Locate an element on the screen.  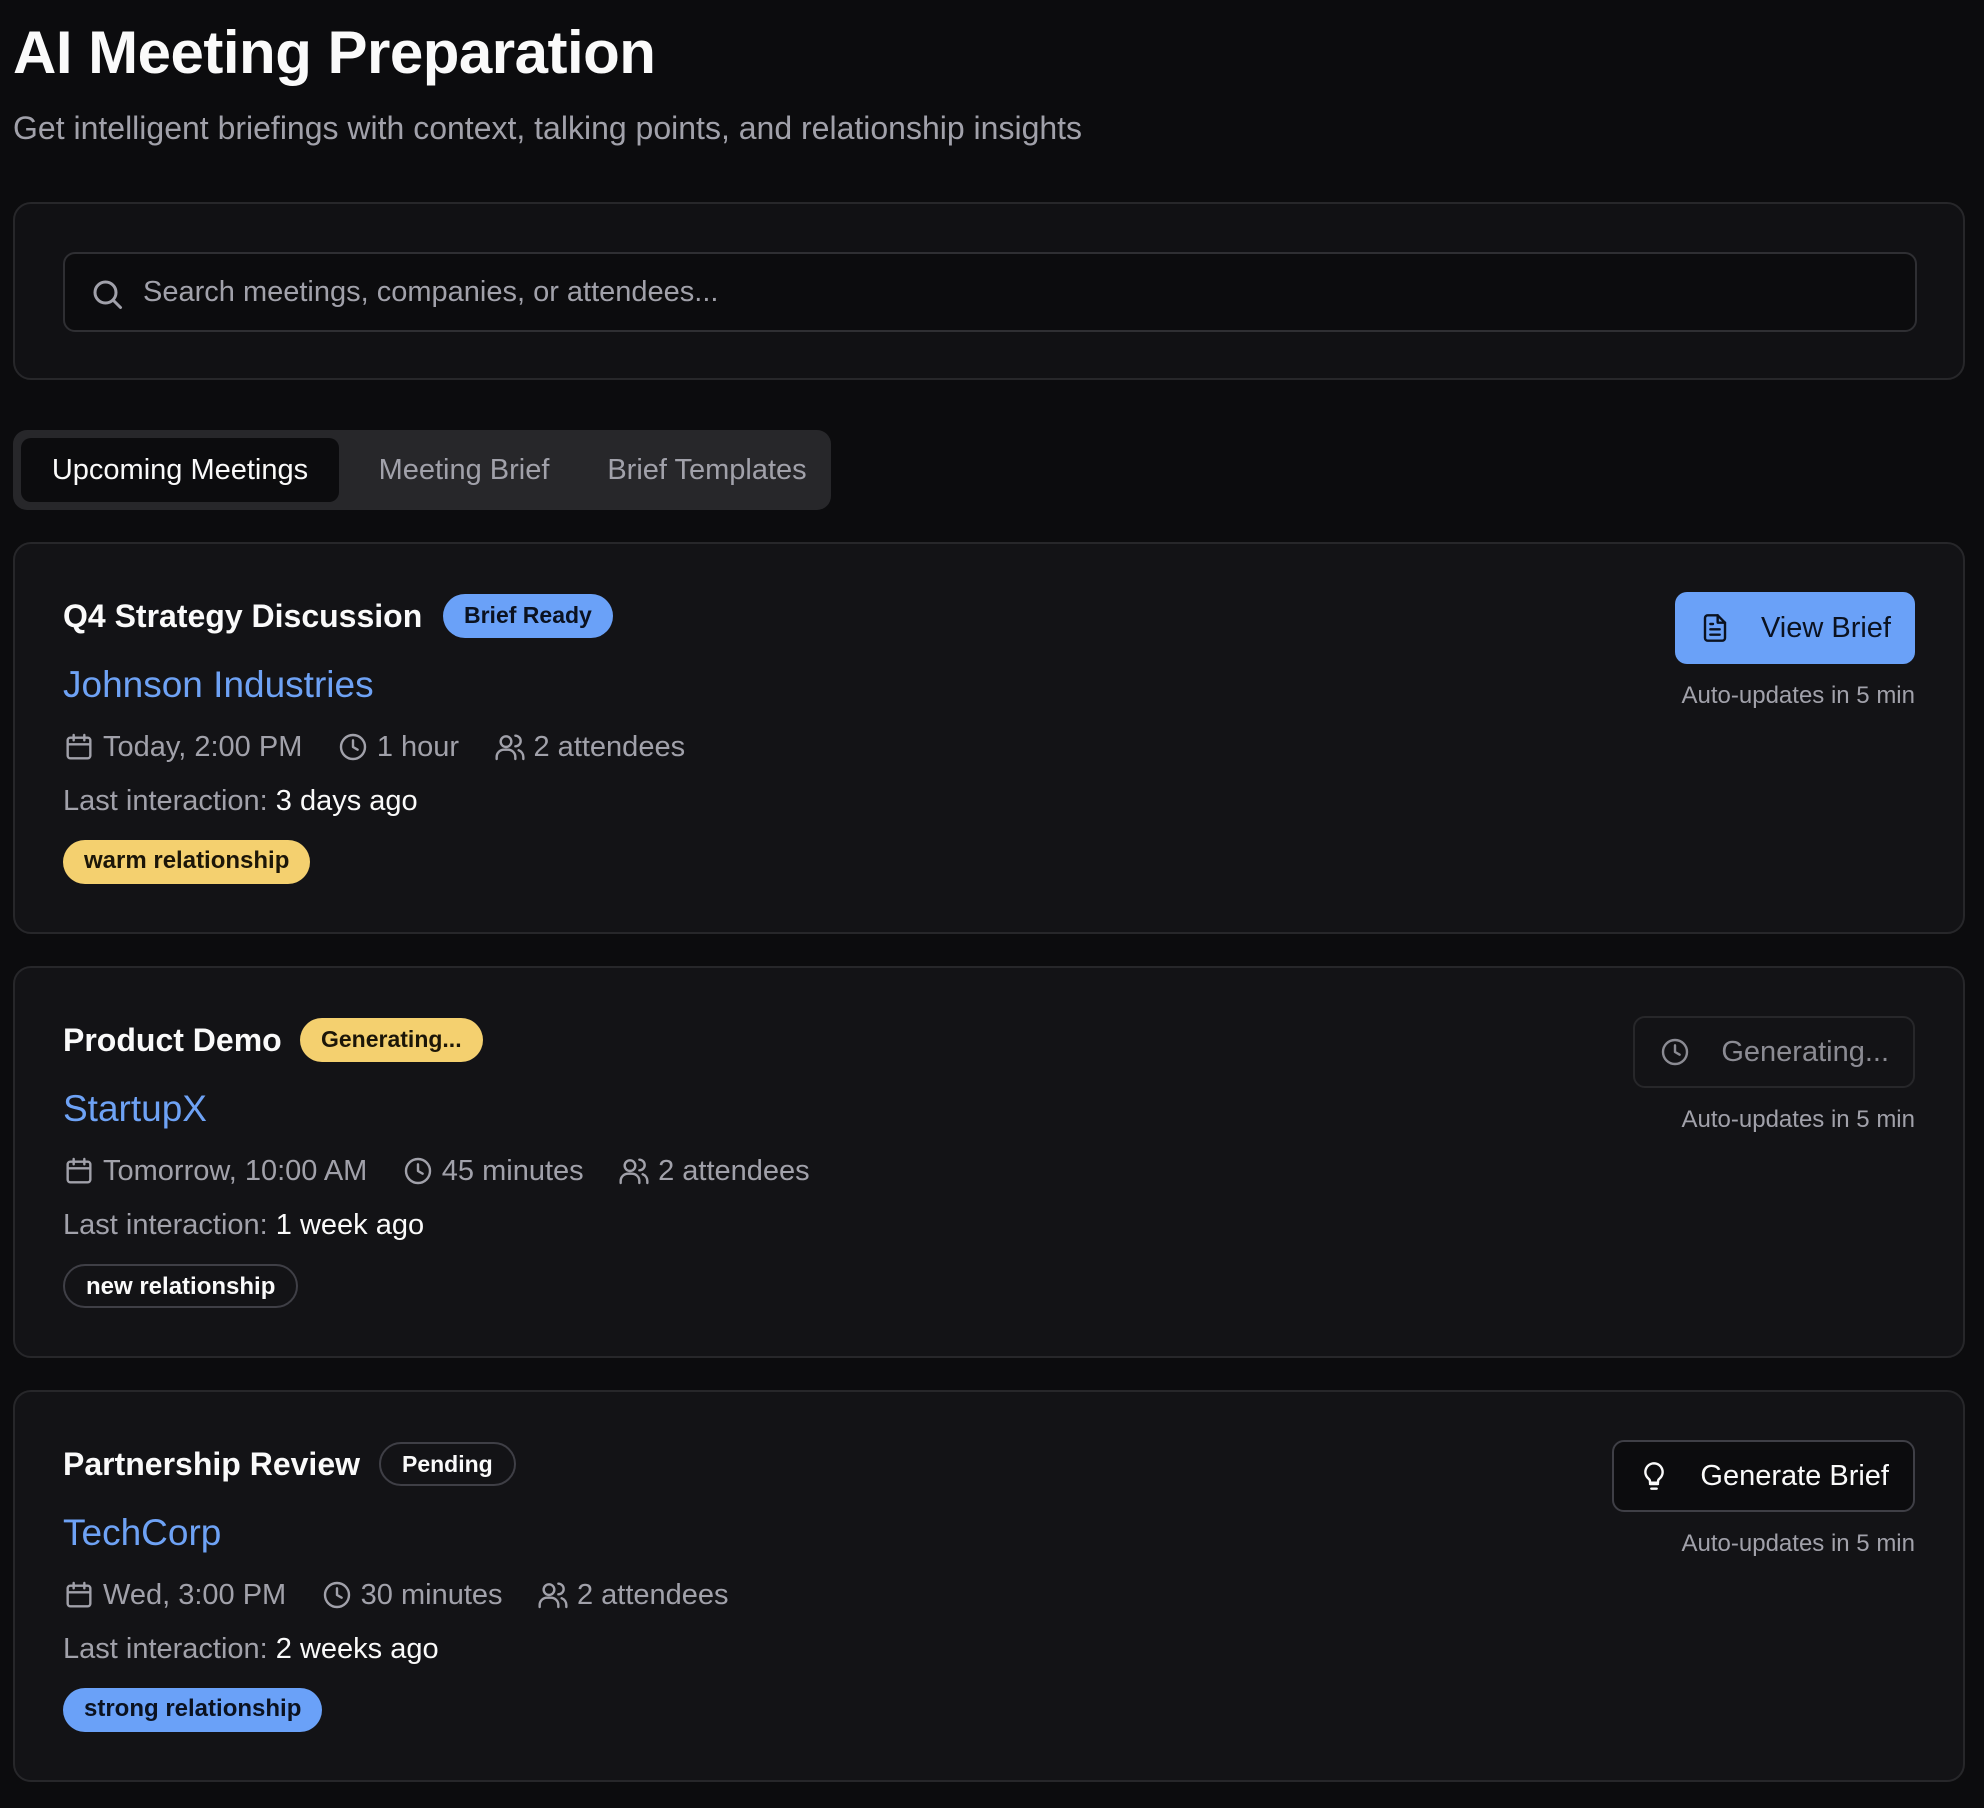
relationship-badge: strong relationship is located at coordinates (193, 1710).